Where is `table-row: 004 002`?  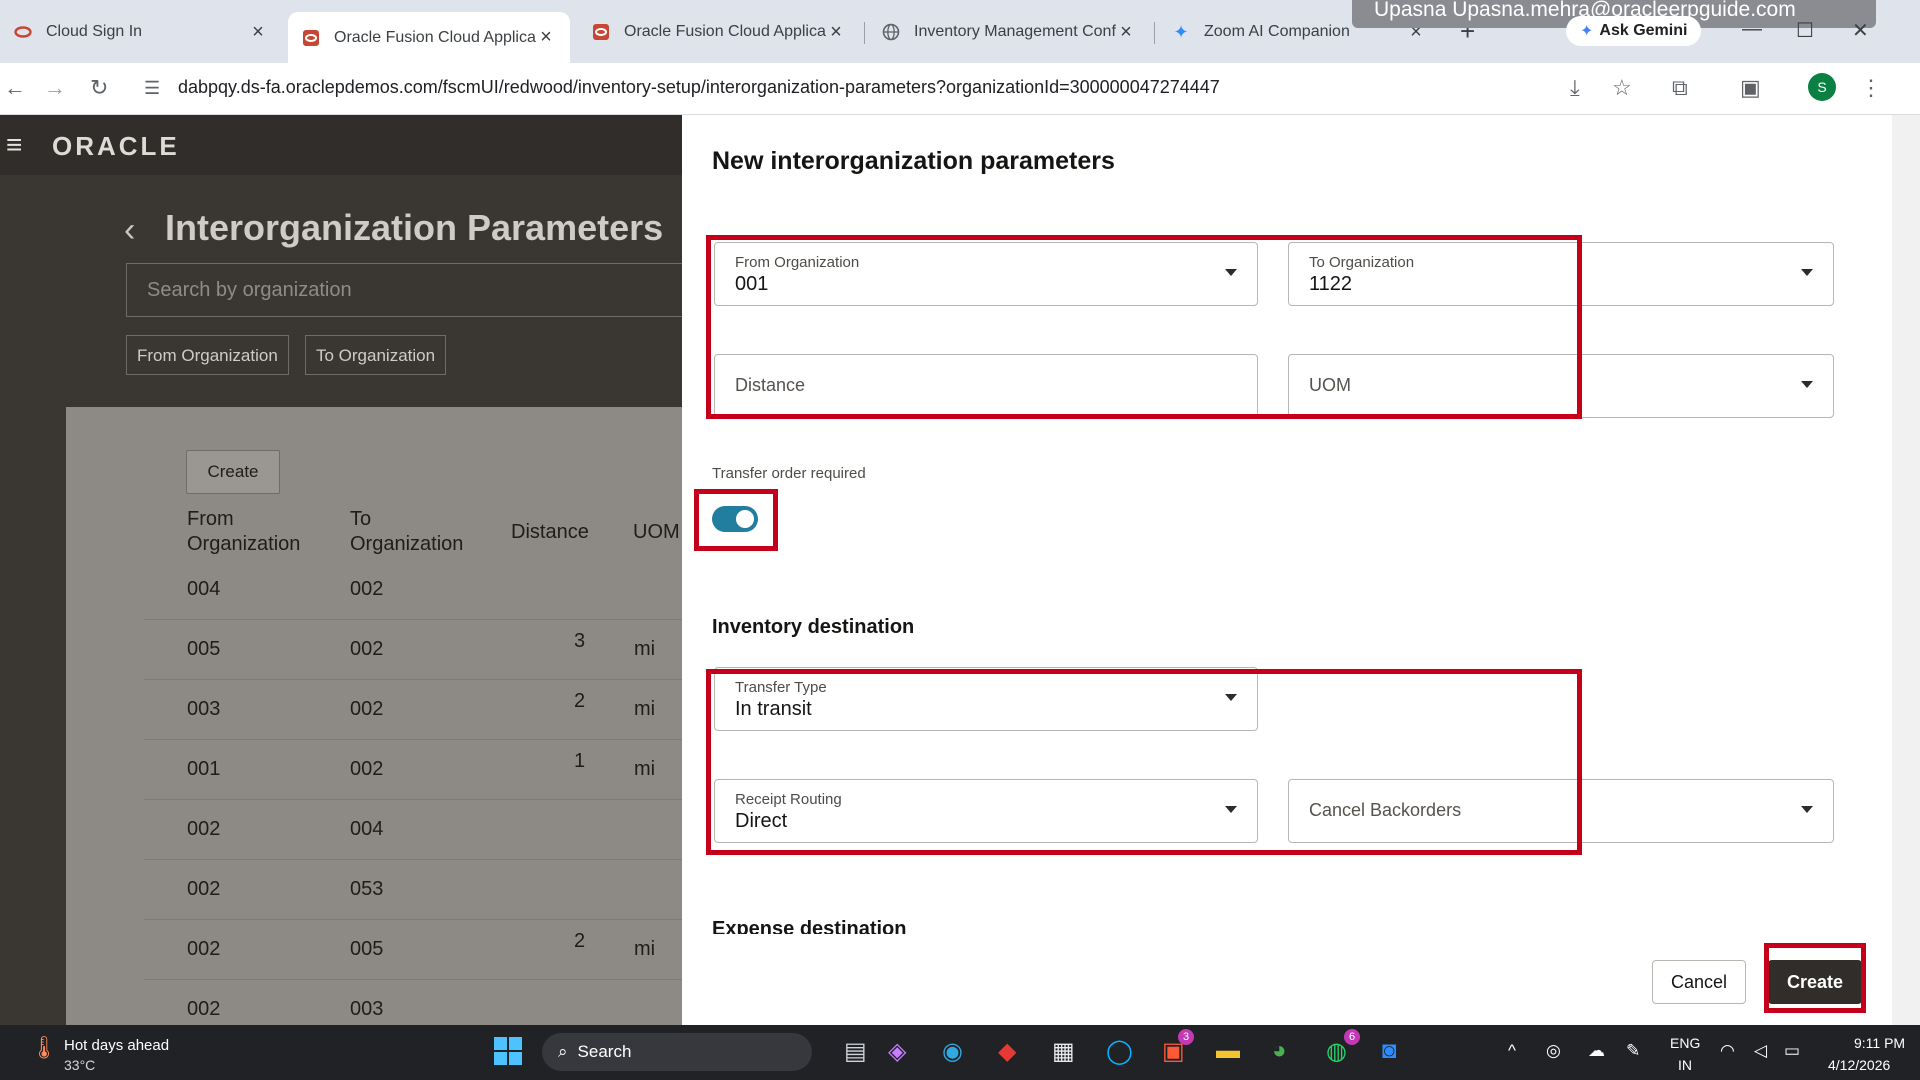
table-row: 004 002 is located at coordinates (413, 590).